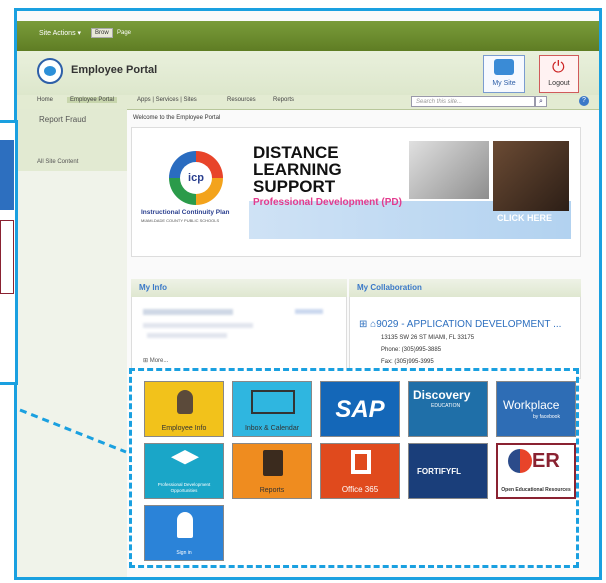 This screenshot has width=606, height=583. Describe the element at coordinates (73, 431) in the screenshot. I see `callout-connector` at that location.